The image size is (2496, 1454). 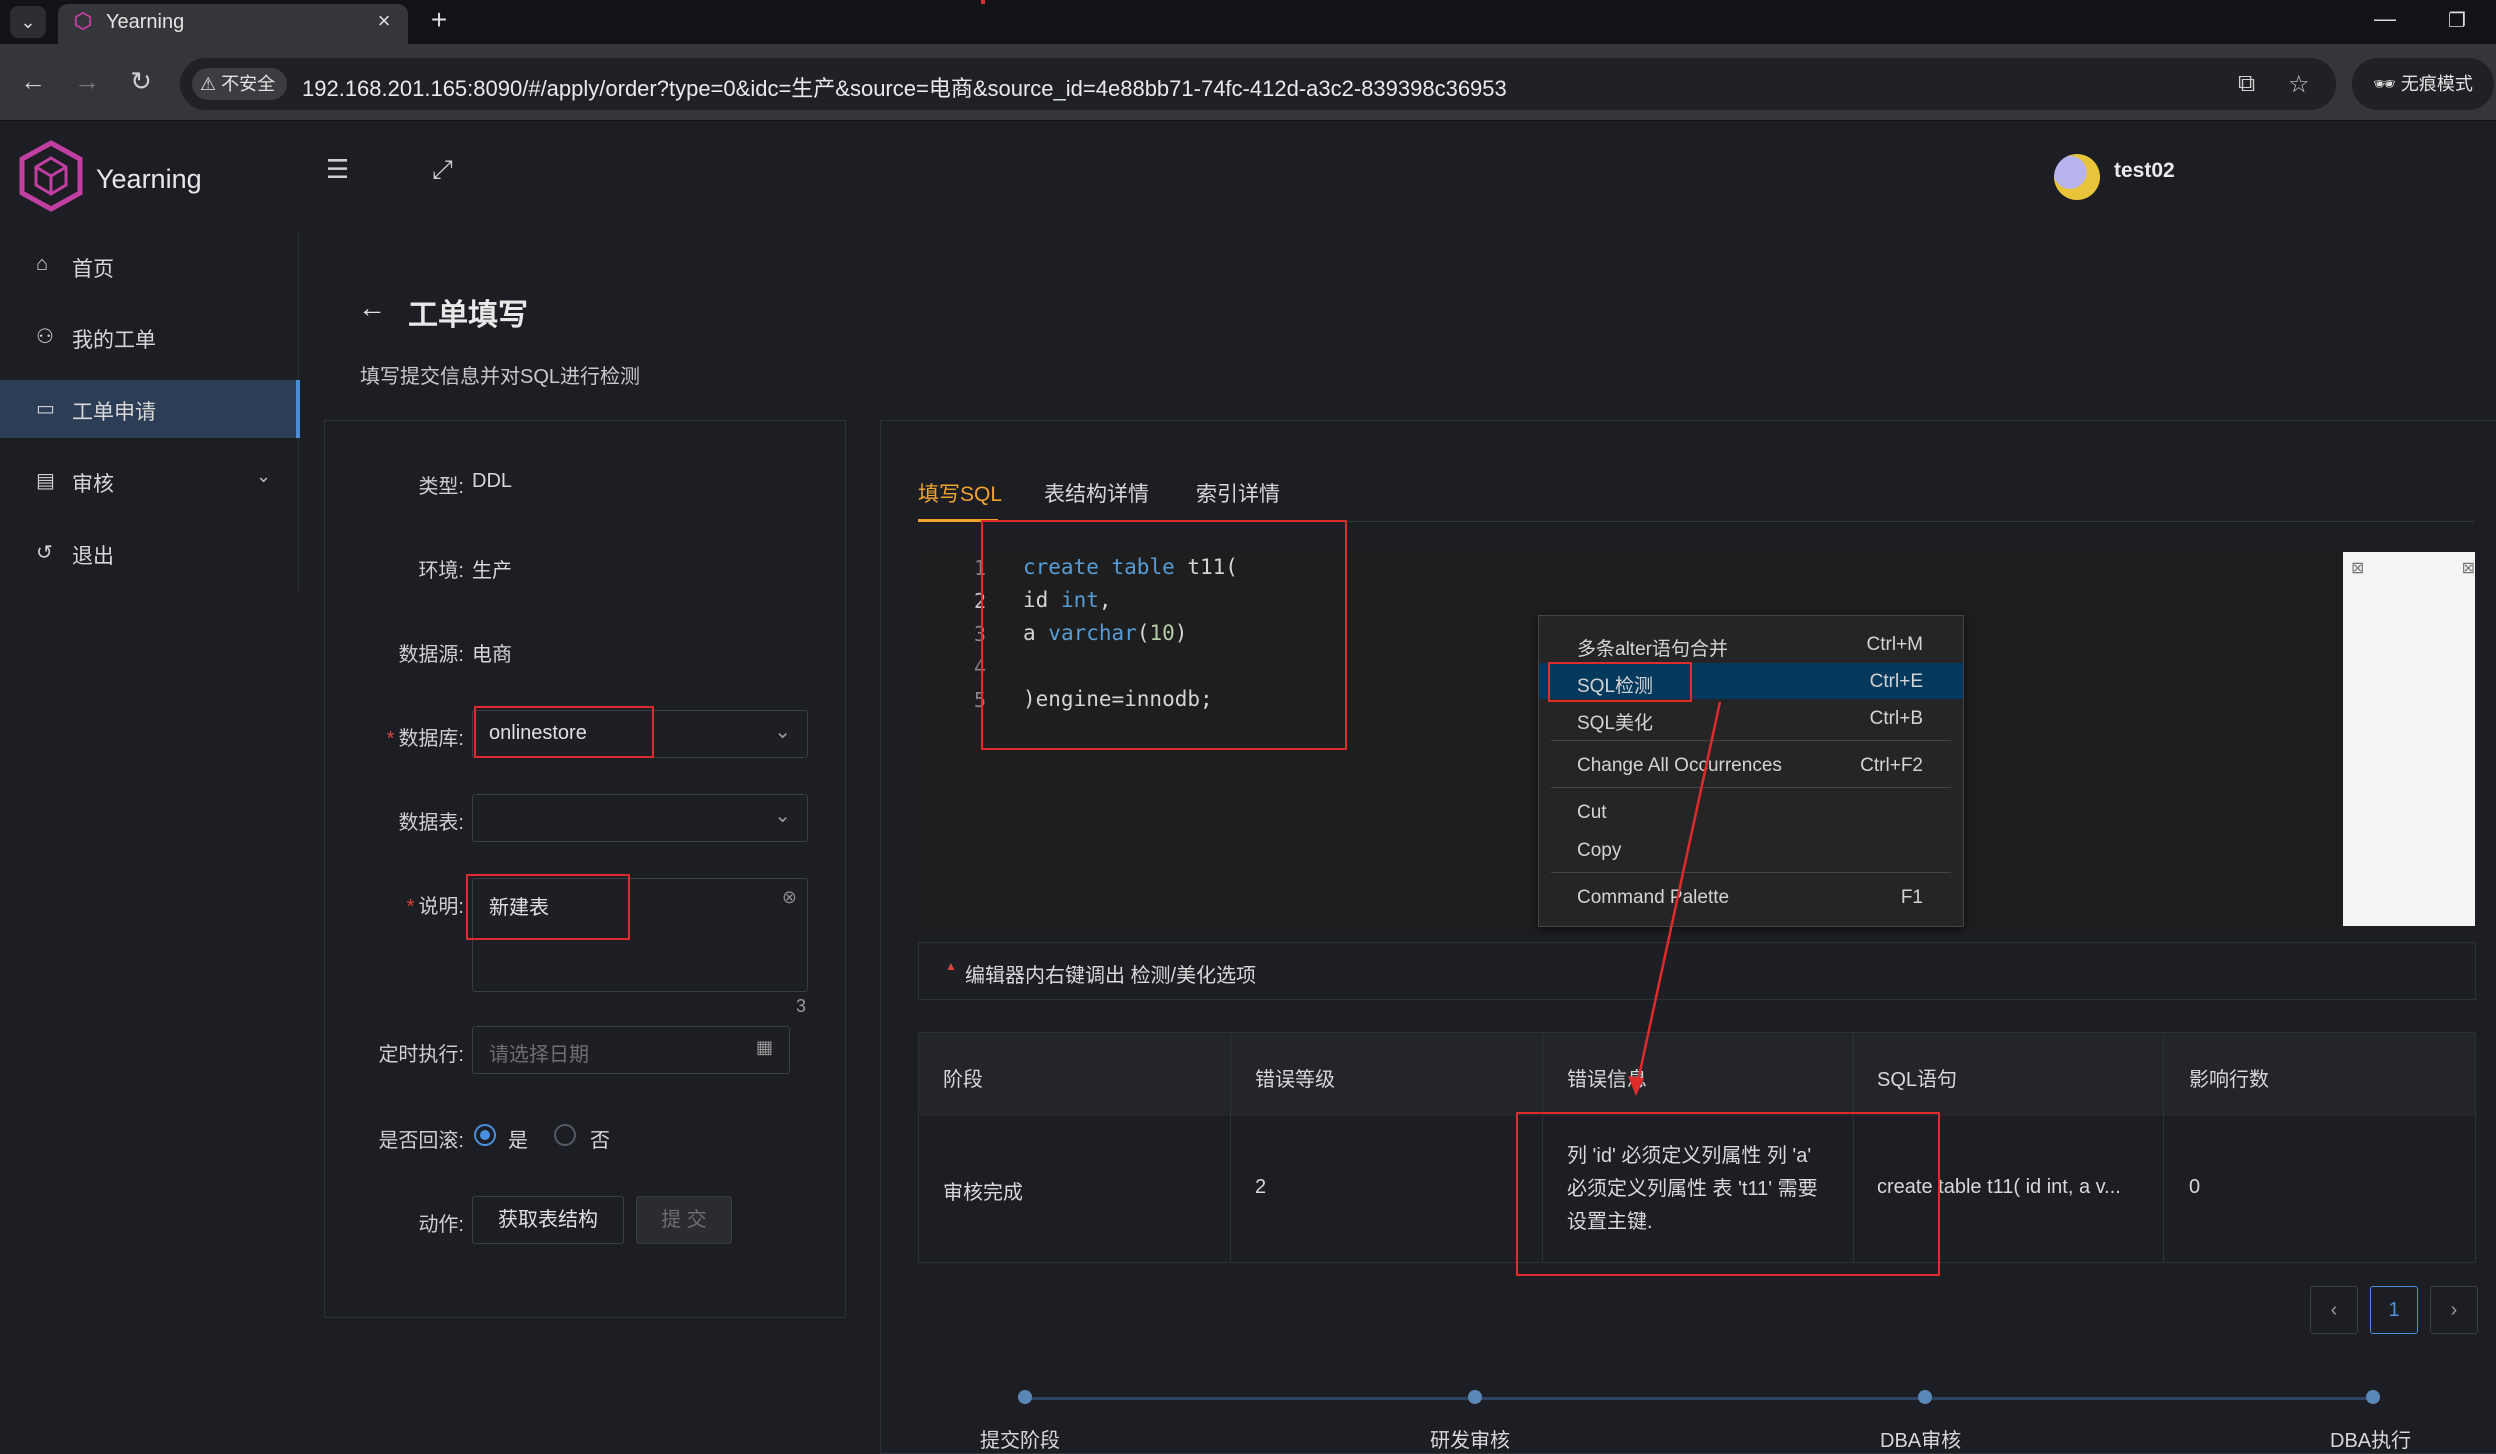 What do you see at coordinates (425, 739) in the screenshot?
I see `database-label: * 数据库:` at bounding box center [425, 739].